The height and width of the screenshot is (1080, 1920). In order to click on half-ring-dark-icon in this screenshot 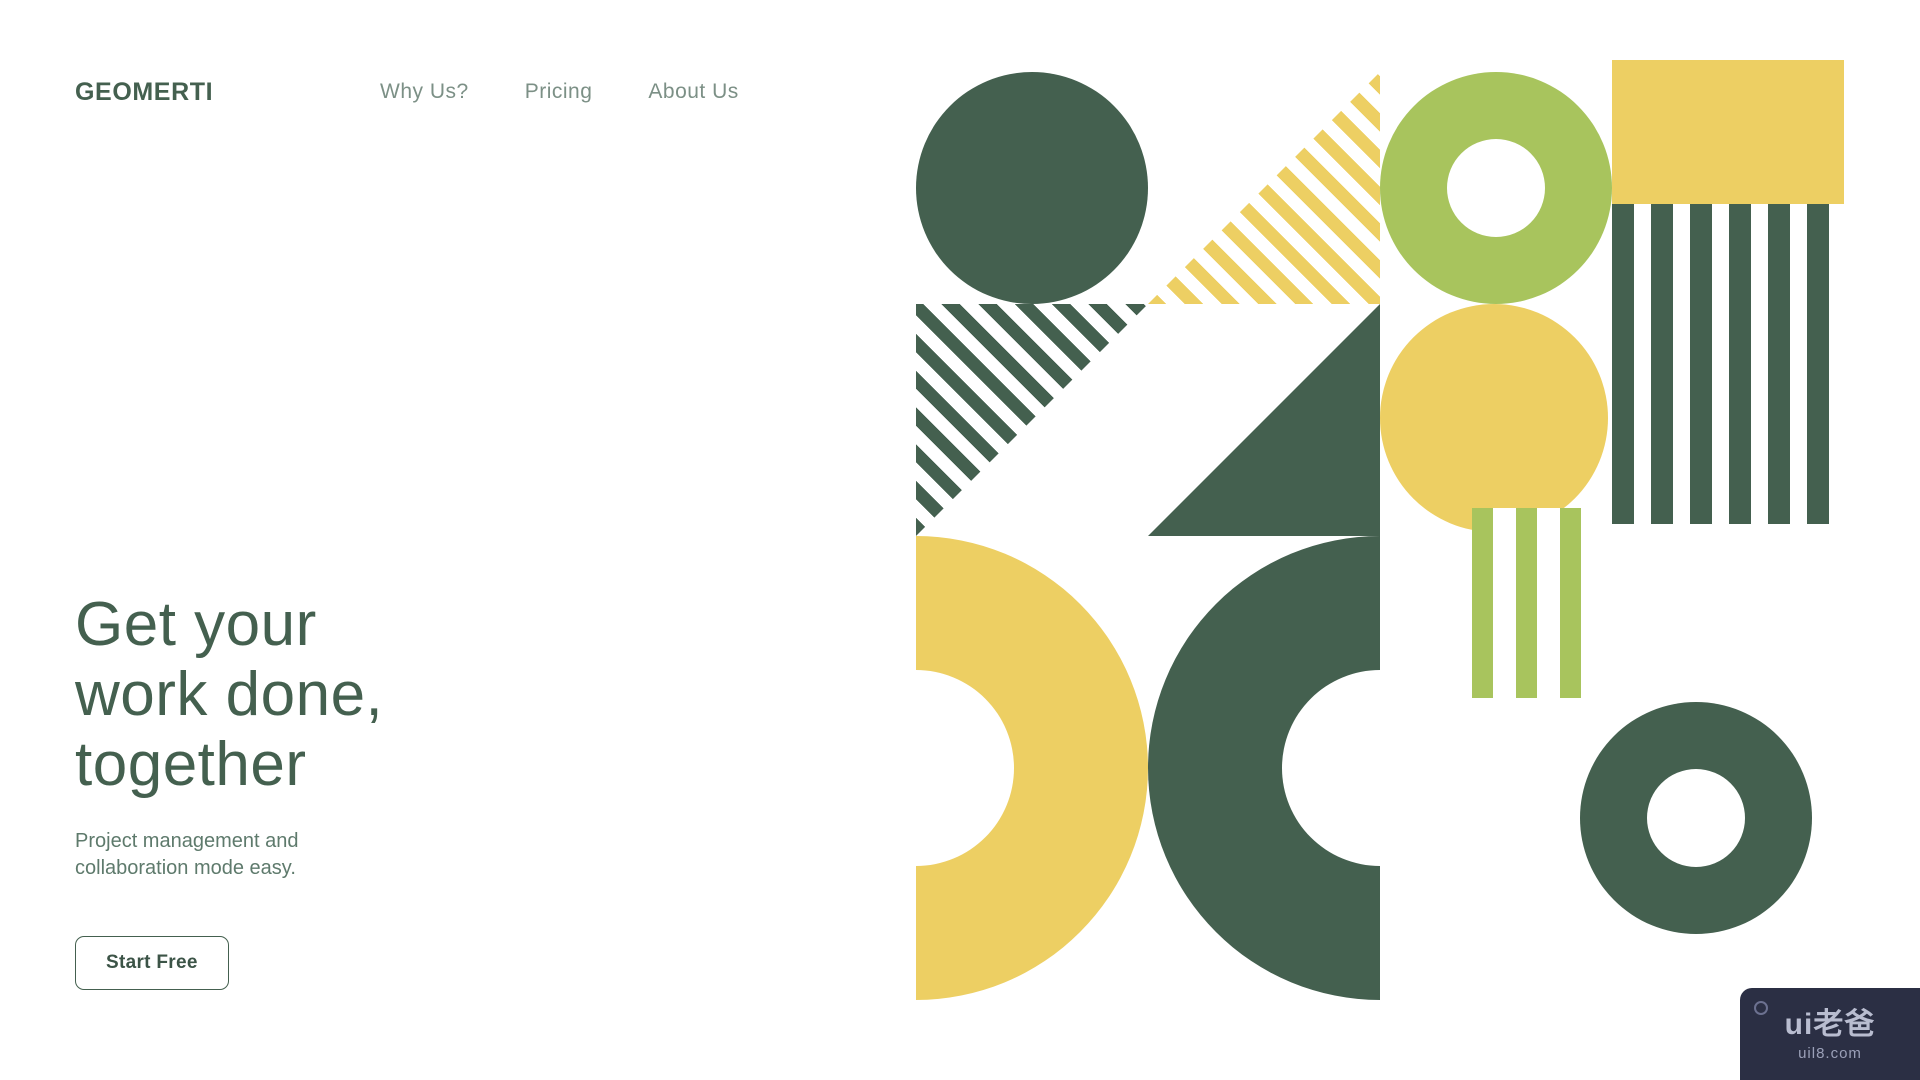, I will do `click(1264, 768)`.